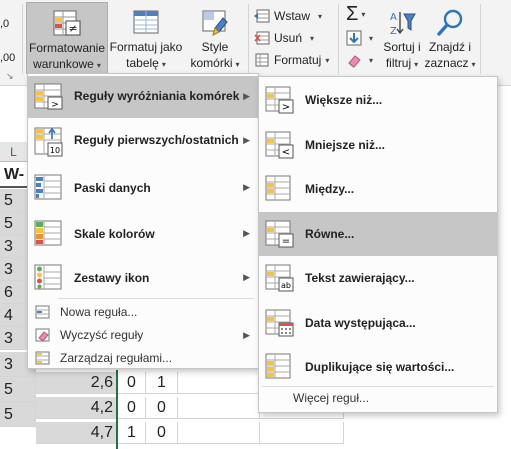 The height and width of the screenshot is (449, 511). I want to click on greater-than-icon: >, so click(279, 100).